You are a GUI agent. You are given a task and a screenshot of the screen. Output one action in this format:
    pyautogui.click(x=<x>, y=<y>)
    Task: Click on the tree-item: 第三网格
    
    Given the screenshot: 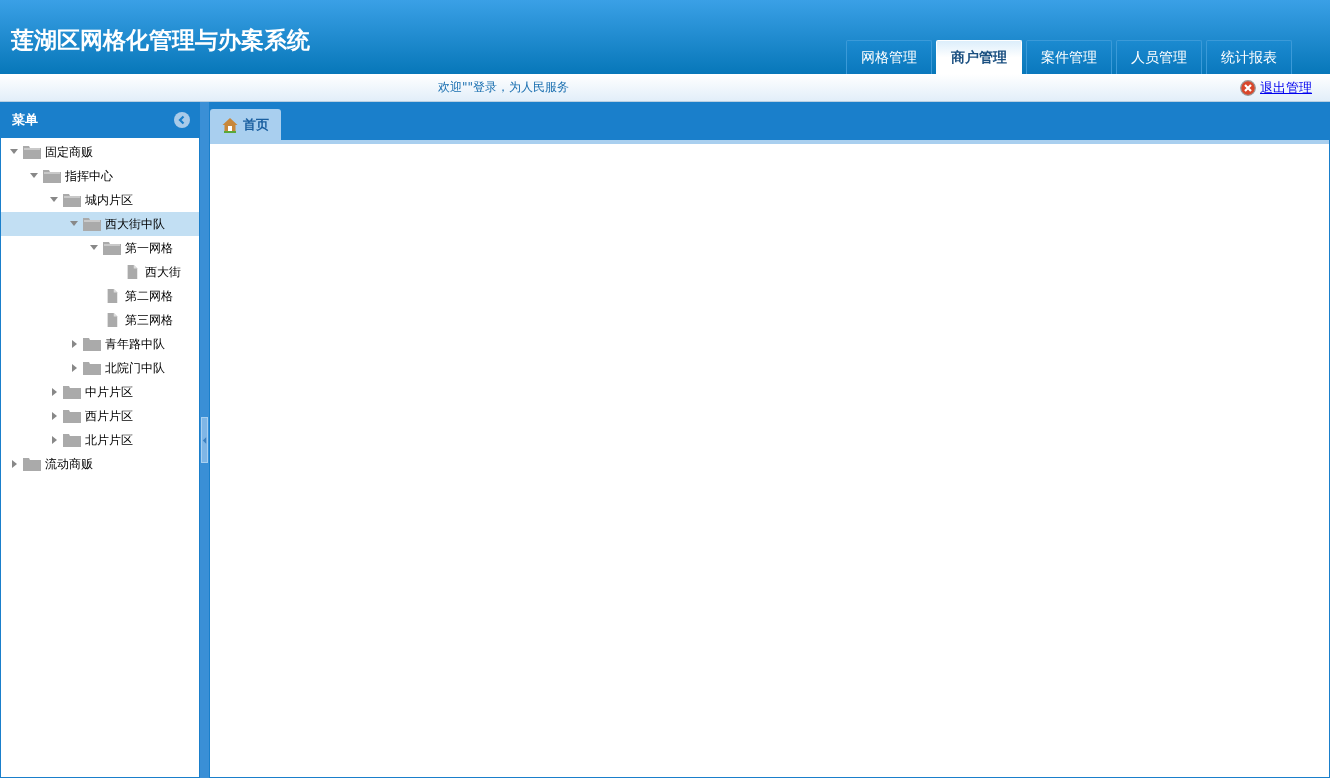 What is the action you would take?
    pyautogui.click(x=100, y=320)
    